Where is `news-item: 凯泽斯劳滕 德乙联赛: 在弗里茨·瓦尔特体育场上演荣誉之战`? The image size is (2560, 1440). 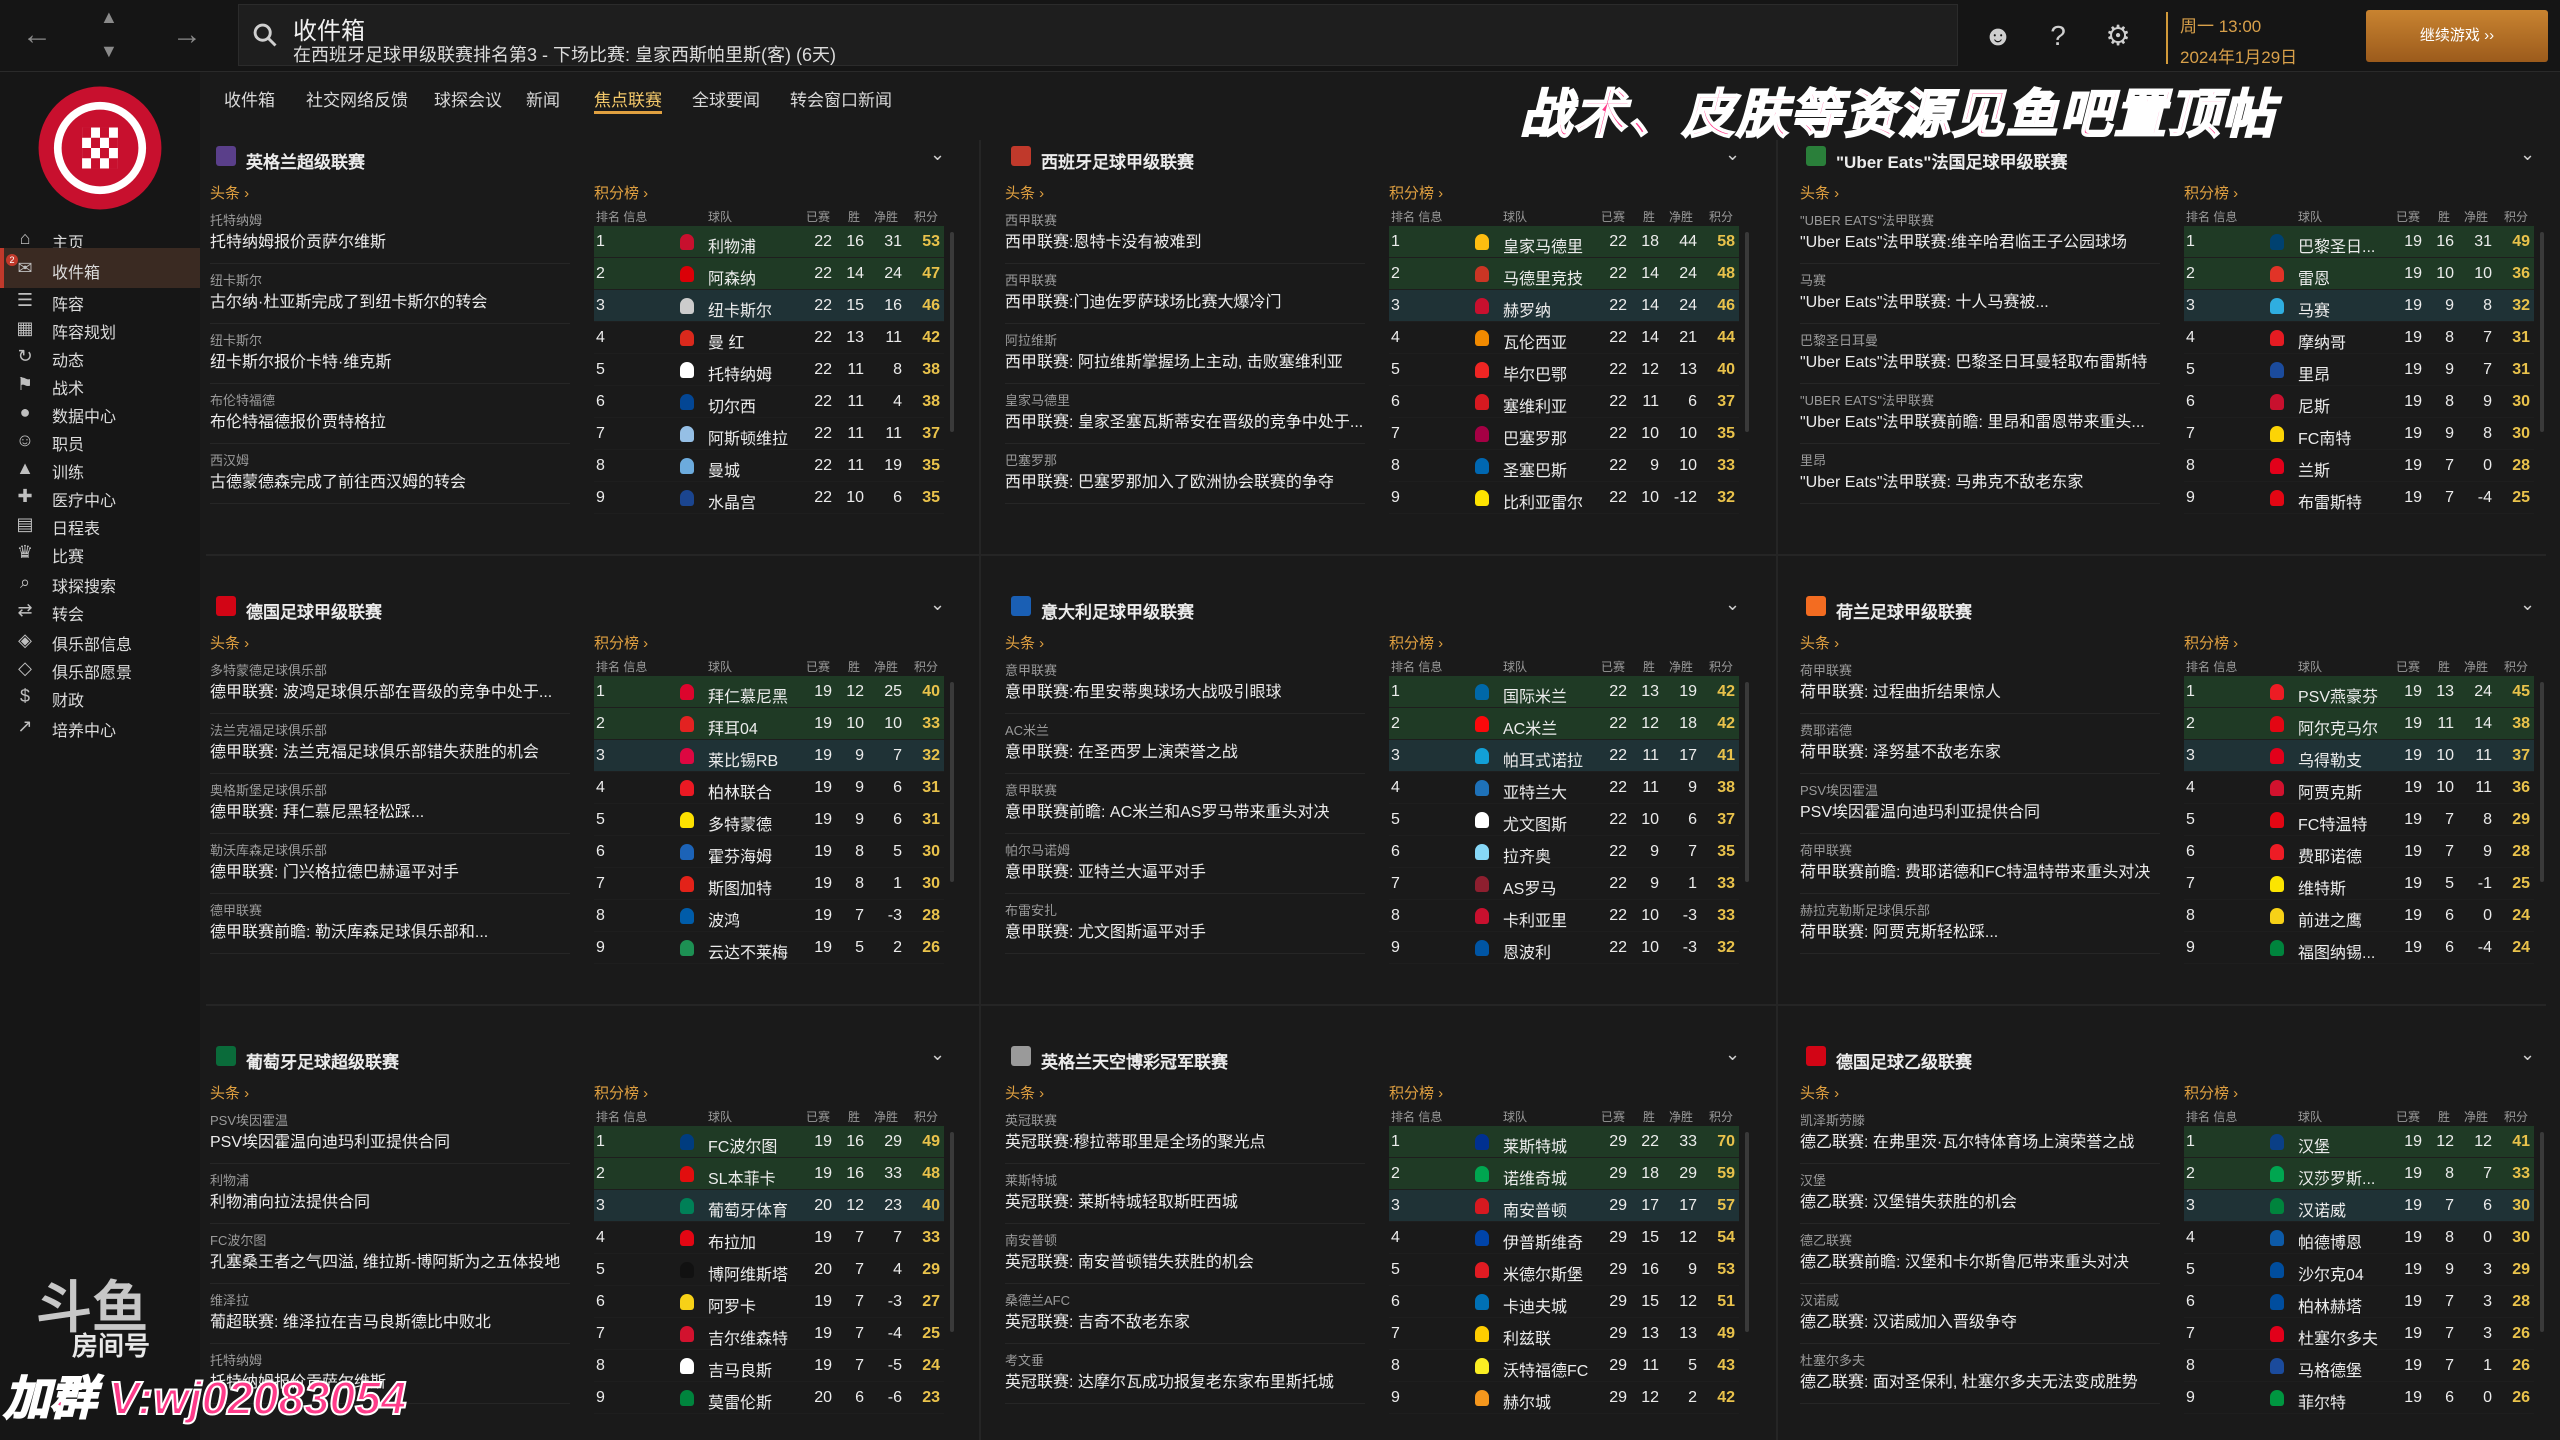 news-item: 凯泽斯劳滕 德乙联赛: 在弗里茨·瓦尔特体育场上演荣誉之战 is located at coordinates (1980, 1134).